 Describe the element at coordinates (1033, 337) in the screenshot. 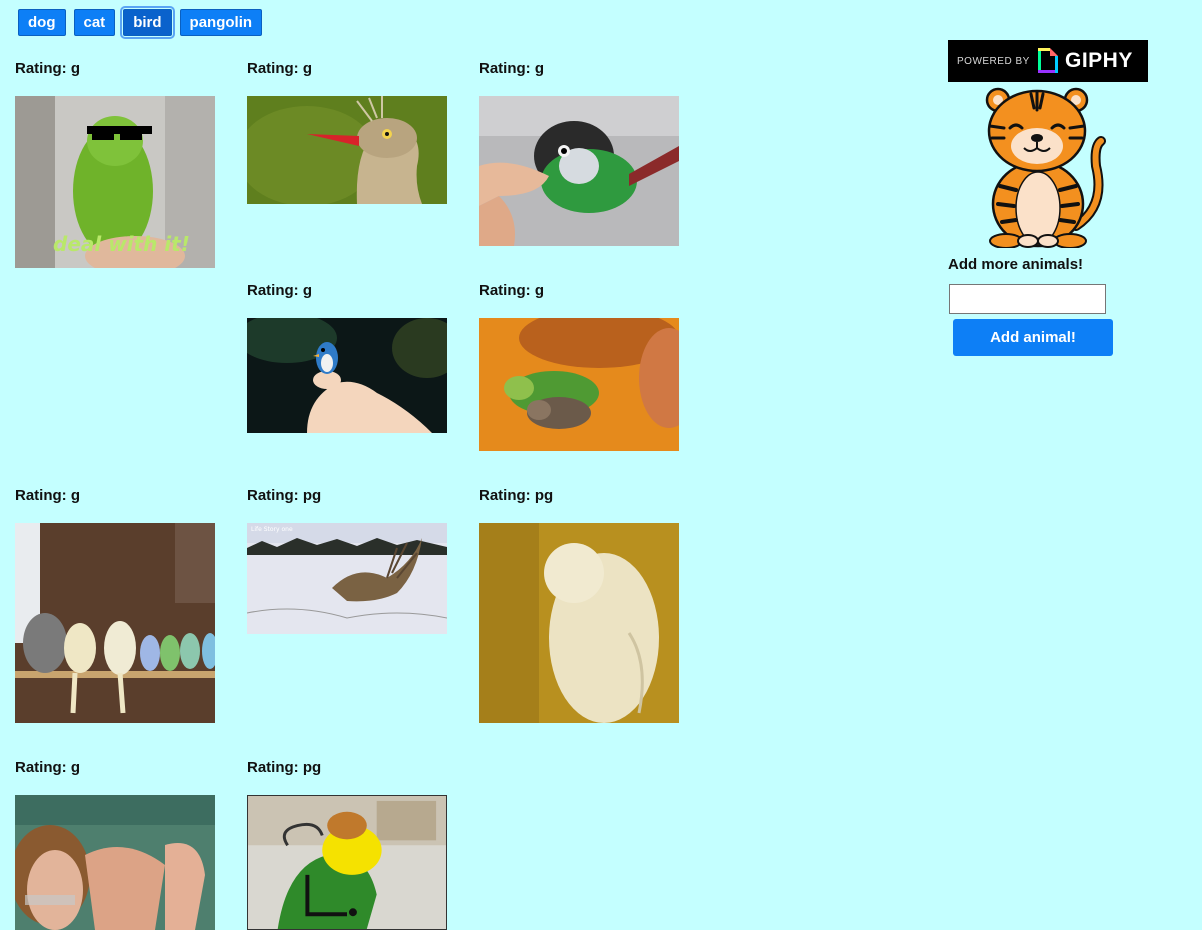

I see `add-animal-button: Add animal!` at that location.